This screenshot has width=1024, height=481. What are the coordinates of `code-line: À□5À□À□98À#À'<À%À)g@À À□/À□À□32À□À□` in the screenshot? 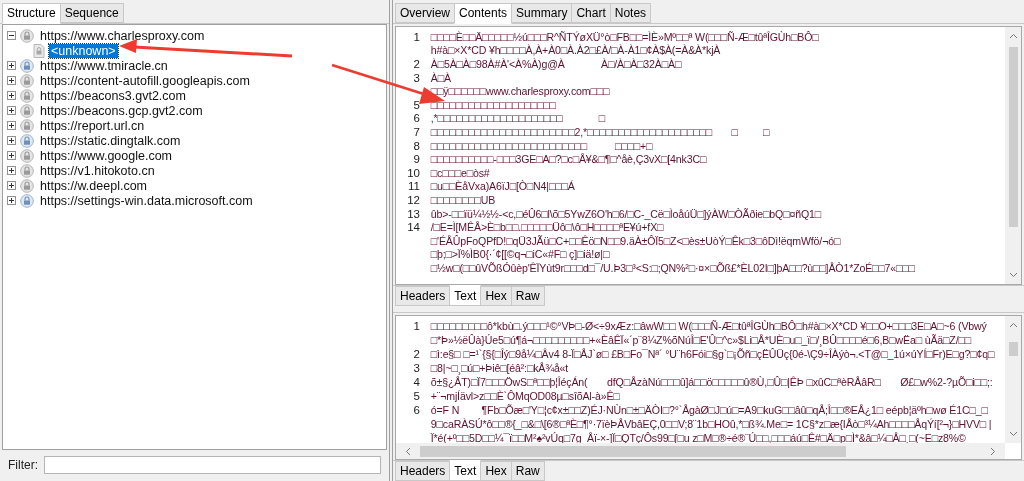 It's located at (555, 64).